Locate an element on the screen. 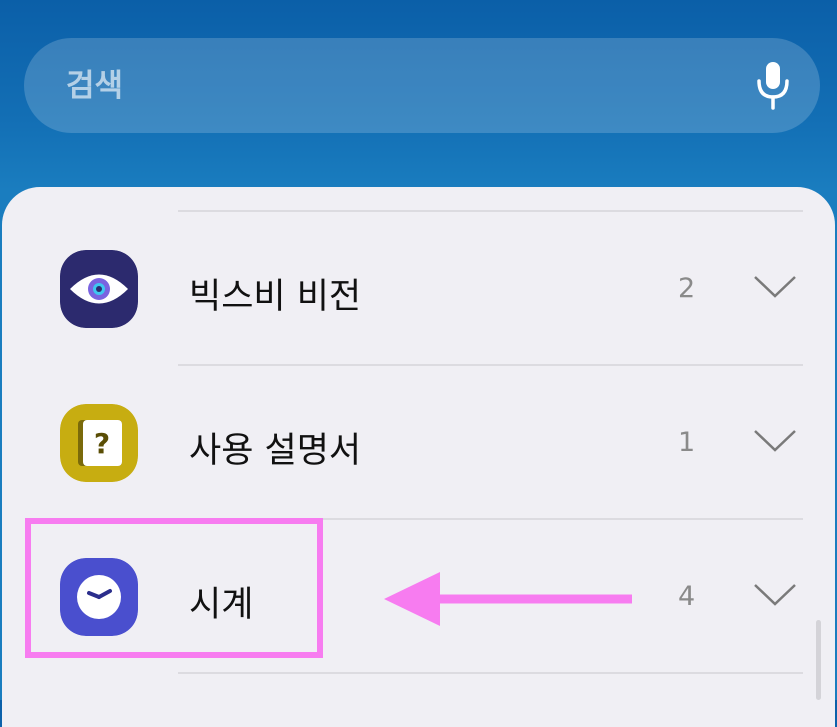 This screenshot has width=837, height=727. search-bar is located at coordinates (422, 85).